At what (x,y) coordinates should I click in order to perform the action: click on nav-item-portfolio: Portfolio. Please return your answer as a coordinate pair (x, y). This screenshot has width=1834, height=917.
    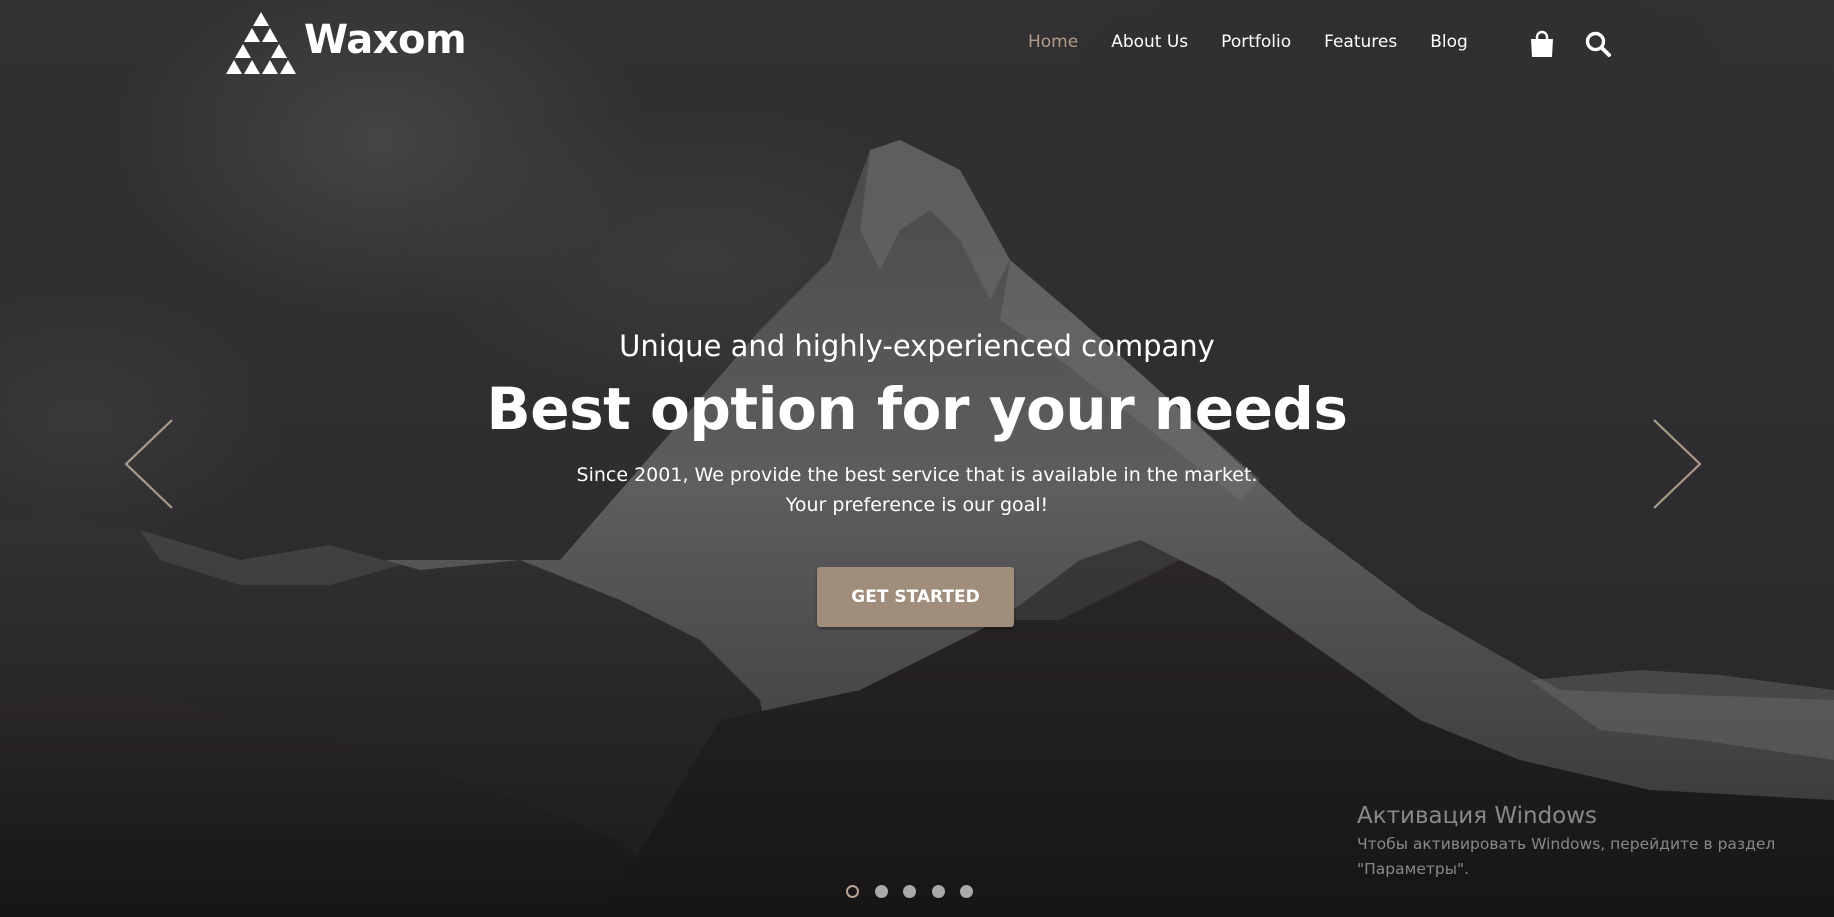
    Looking at the image, I should click on (1256, 42).